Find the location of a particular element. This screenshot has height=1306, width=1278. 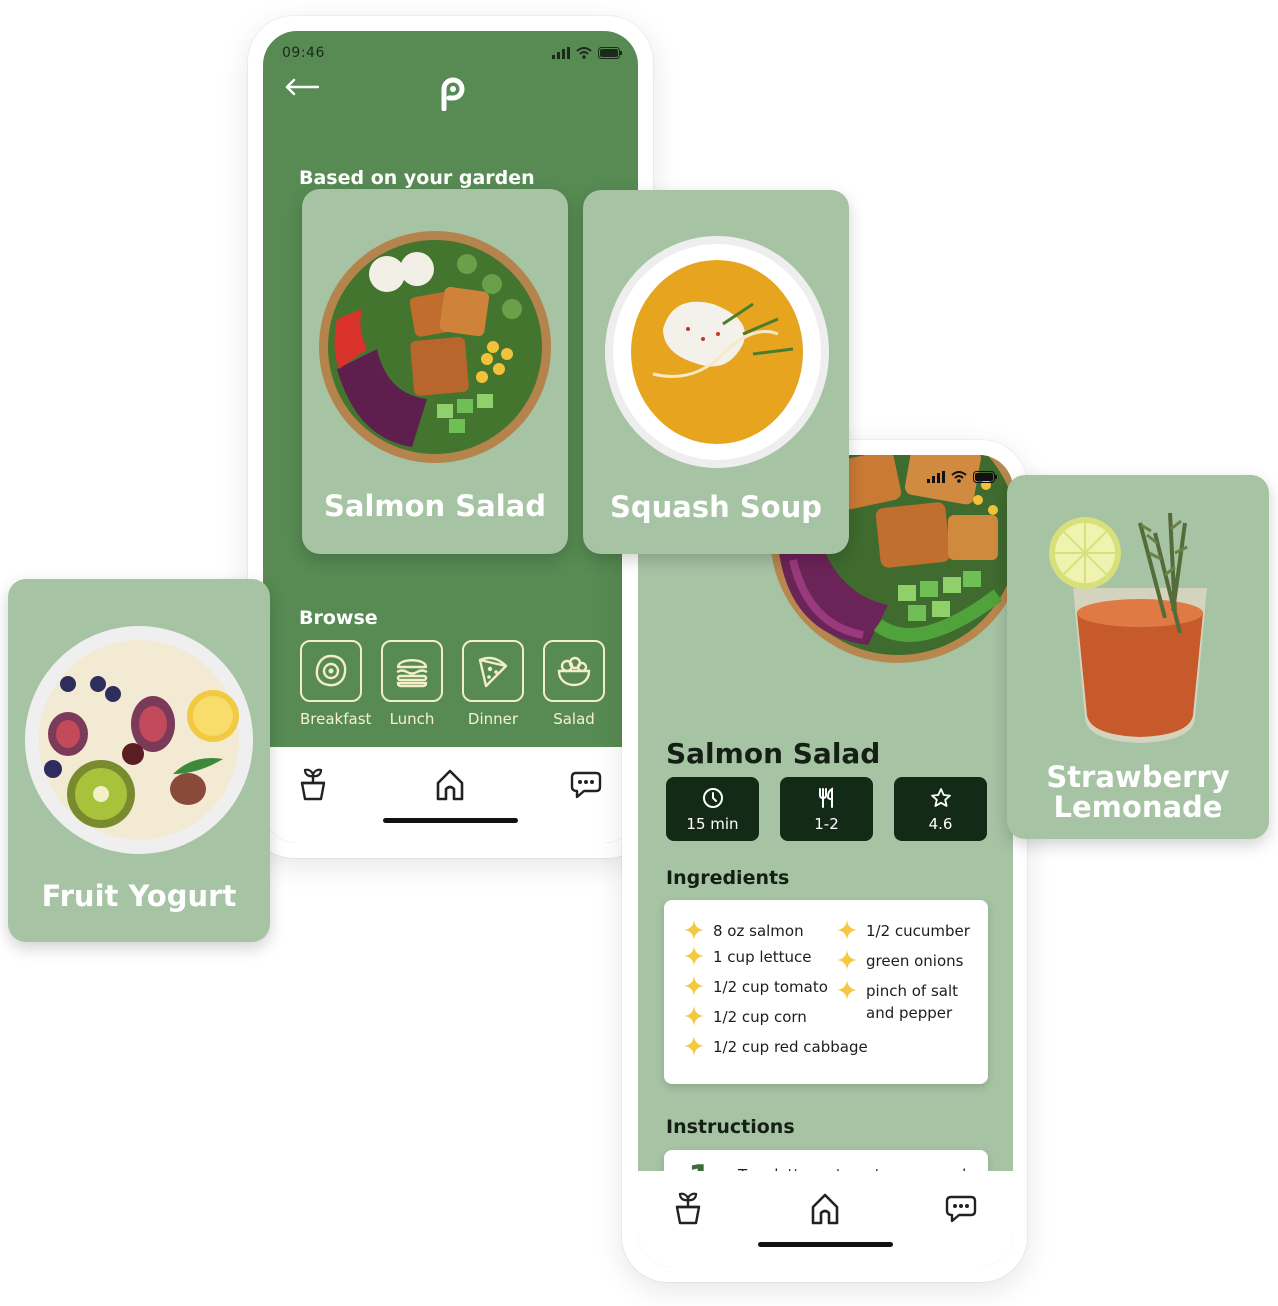

category-lunch: Lunch is located at coordinates (412, 684).